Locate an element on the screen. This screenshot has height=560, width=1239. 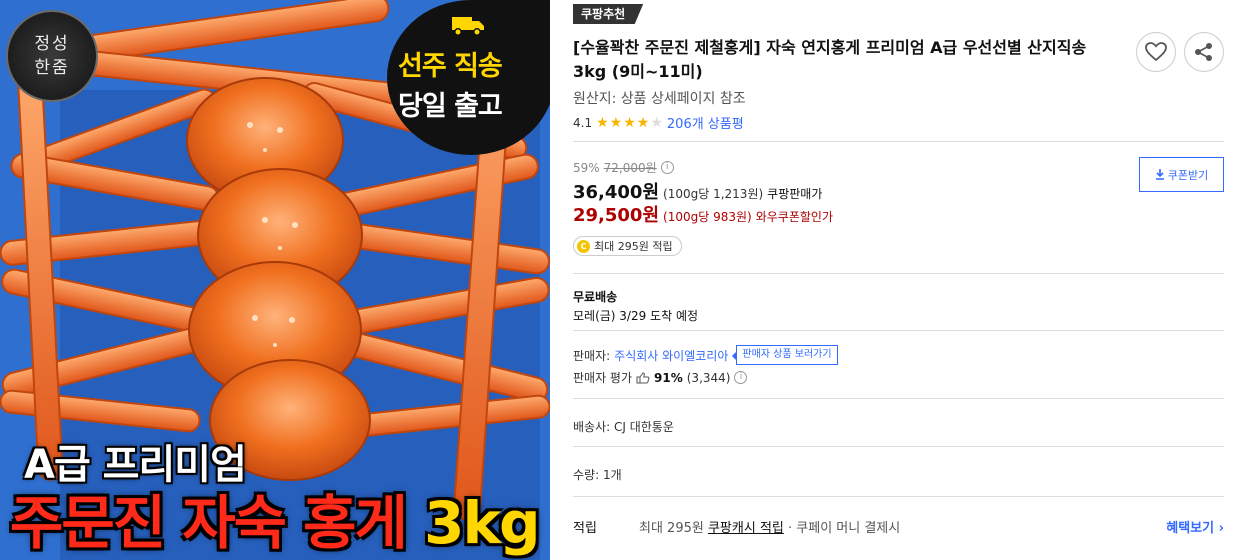
badge-line1: 선주 직송 is located at coordinates (450, 66).